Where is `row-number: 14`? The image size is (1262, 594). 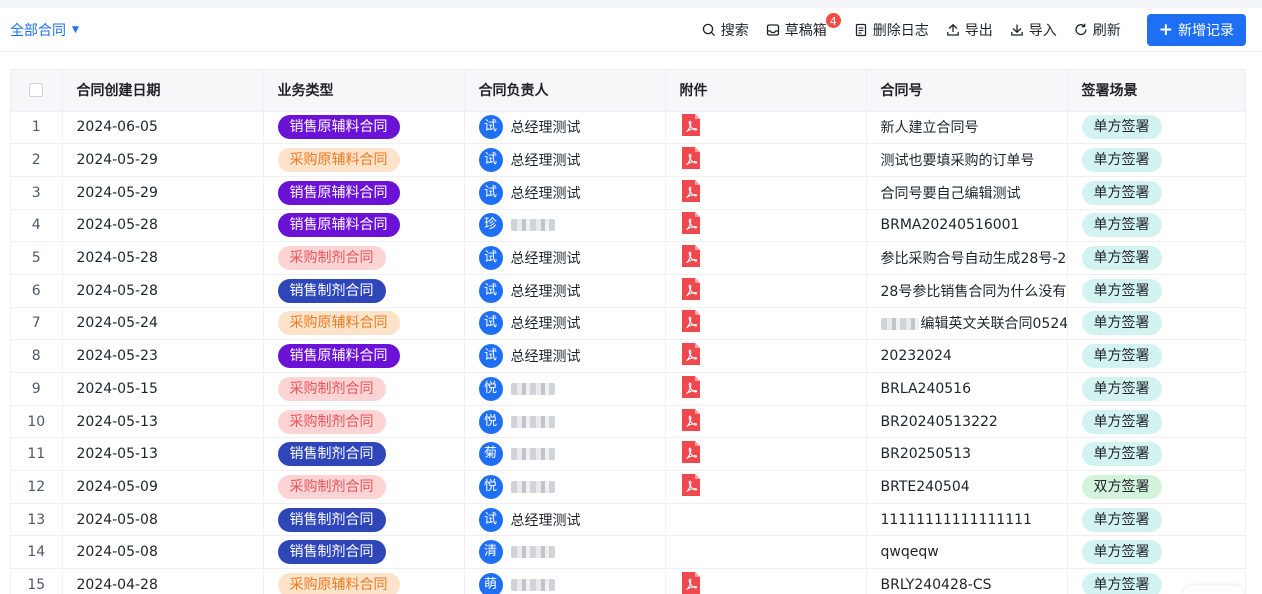
row-number: 14 is located at coordinates (37, 552).